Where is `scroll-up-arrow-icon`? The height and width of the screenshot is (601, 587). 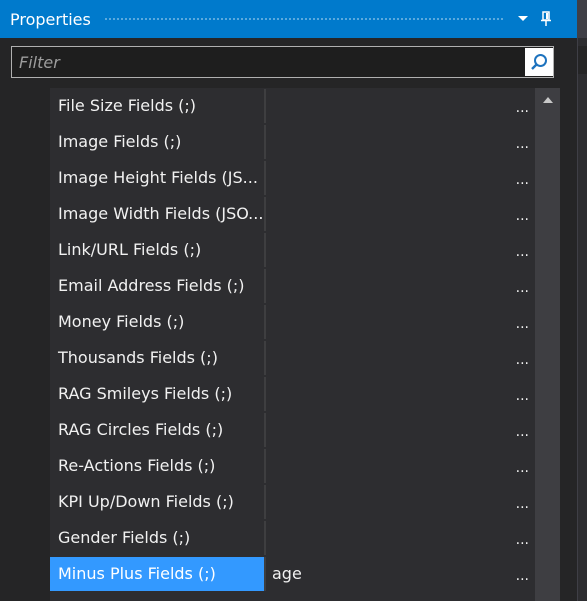 scroll-up-arrow-icon is located at coordinates (547, 100).